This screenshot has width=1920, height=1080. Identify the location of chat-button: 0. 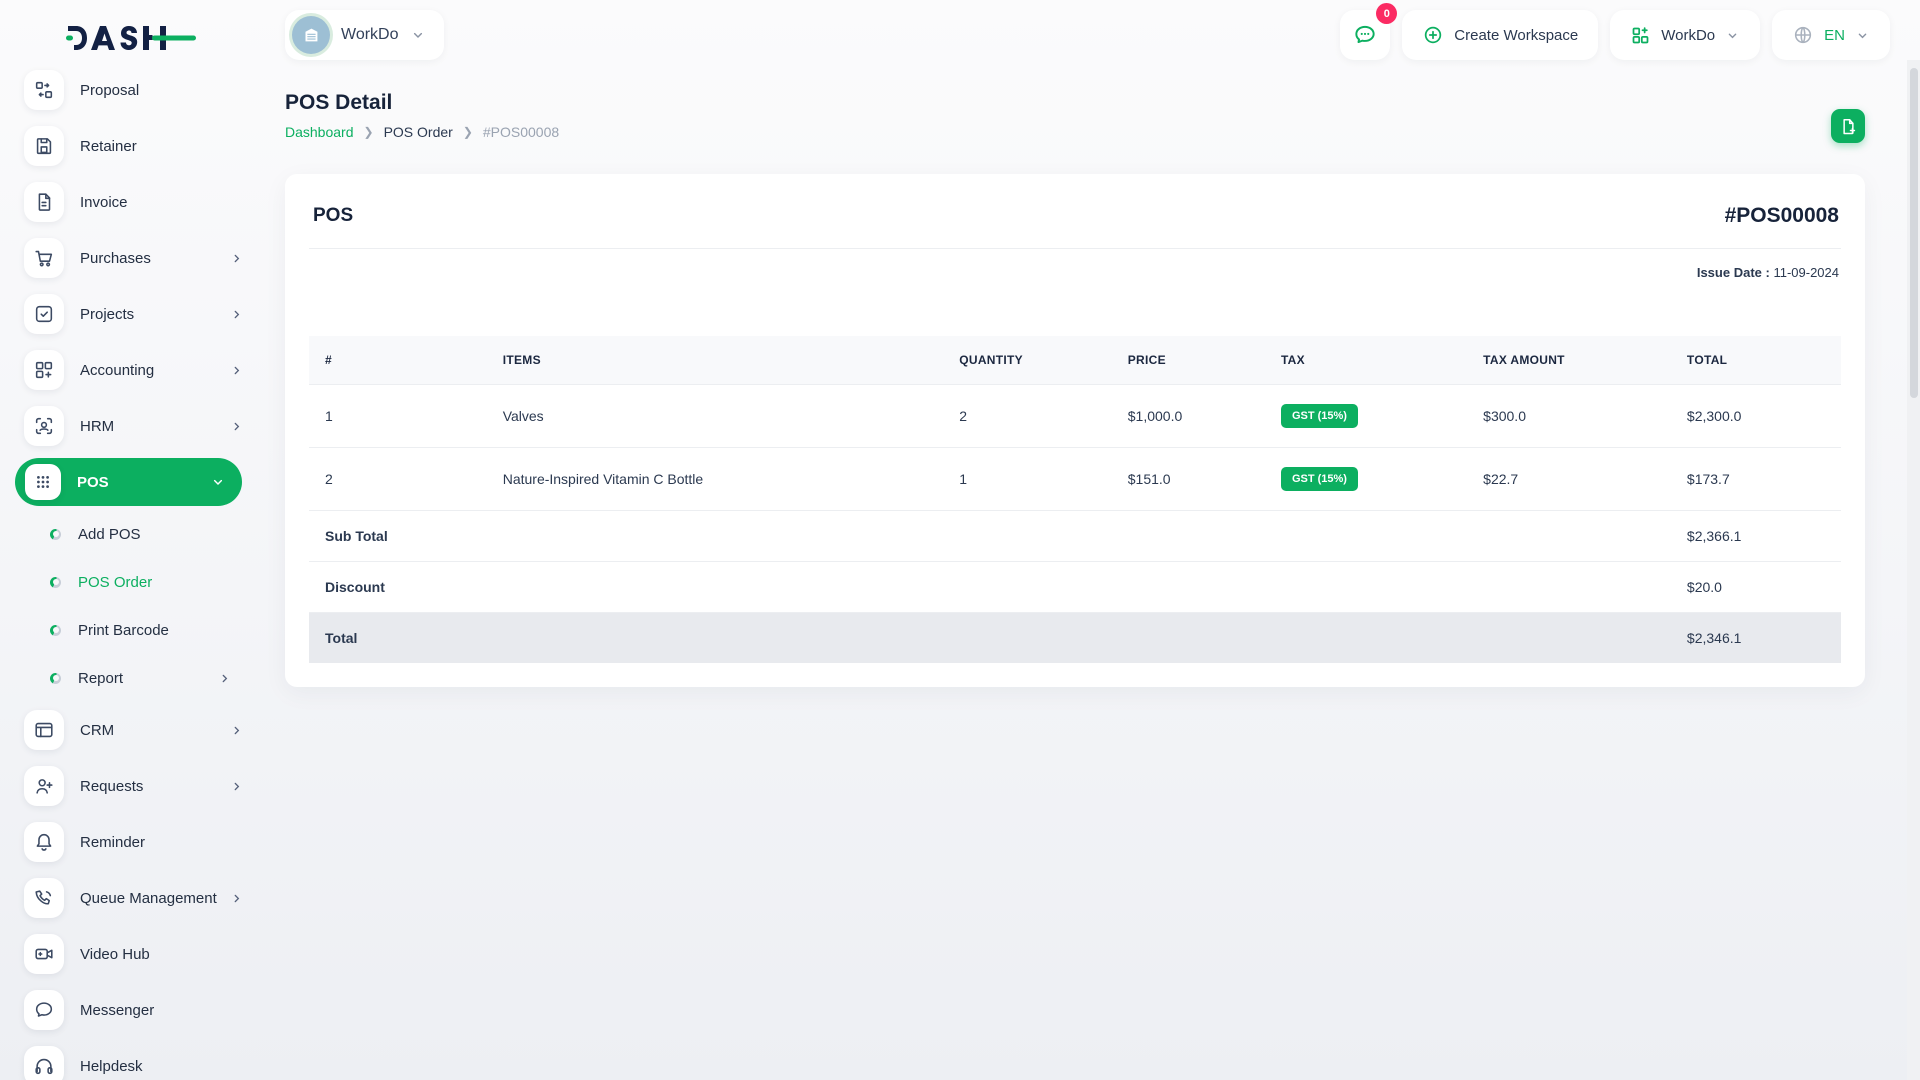
(1369, 31).